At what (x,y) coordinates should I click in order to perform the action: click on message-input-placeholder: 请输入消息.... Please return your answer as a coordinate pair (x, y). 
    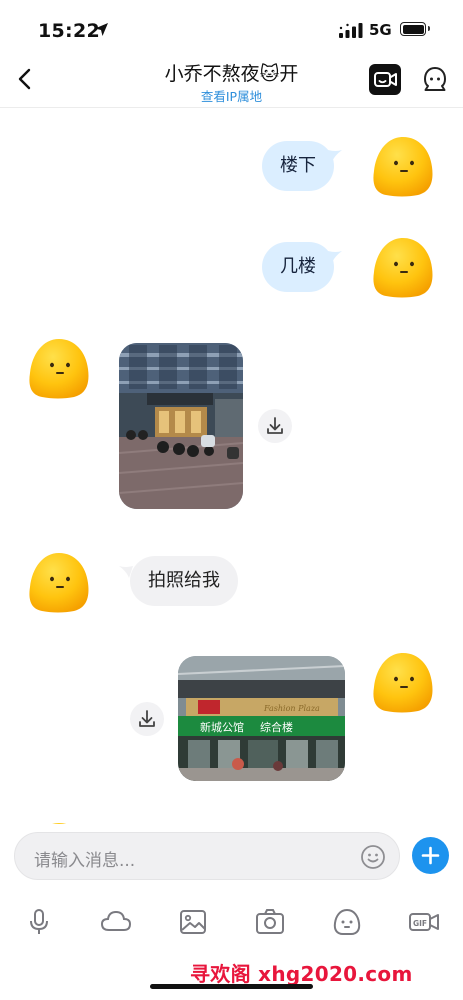
    Looking at the image, I should click on (85, 861).